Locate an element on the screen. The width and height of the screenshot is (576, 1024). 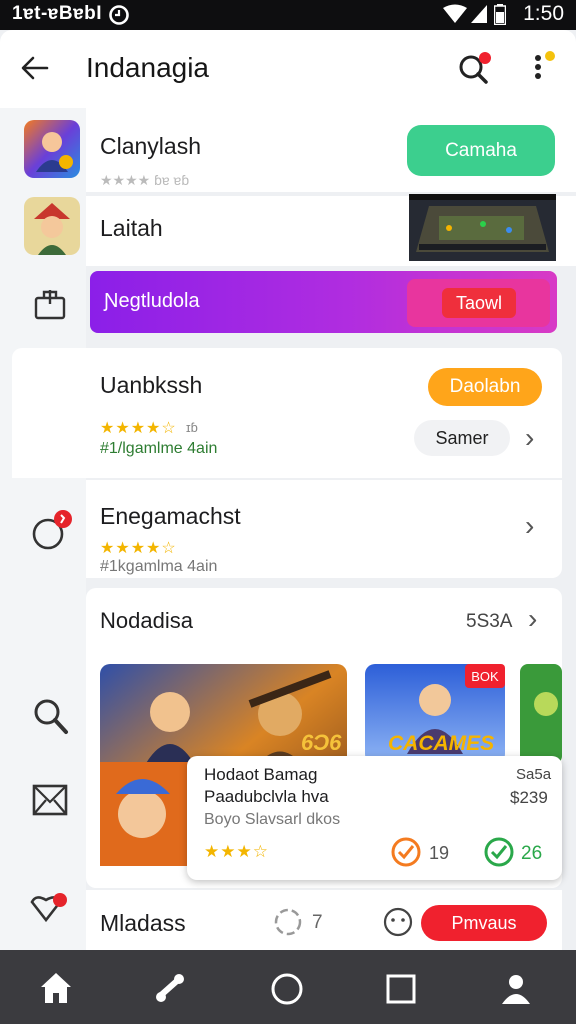
install-button: Camaha is located at coordinates (481, 150).